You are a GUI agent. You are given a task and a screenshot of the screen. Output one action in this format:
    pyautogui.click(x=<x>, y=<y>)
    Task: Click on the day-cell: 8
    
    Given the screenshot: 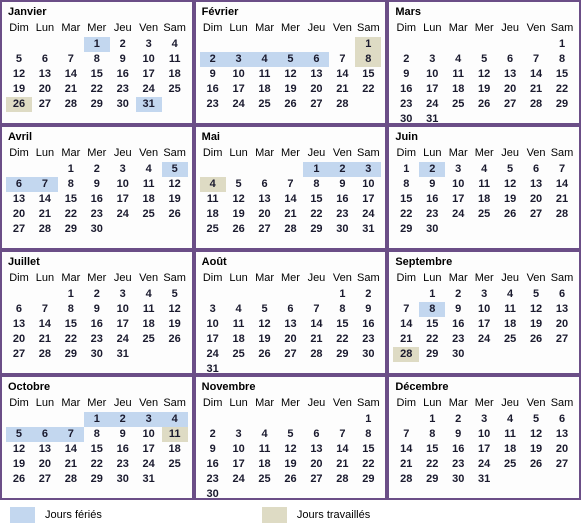 What is the action you would take?
    pyautogui.click(x=97, y=434)
    